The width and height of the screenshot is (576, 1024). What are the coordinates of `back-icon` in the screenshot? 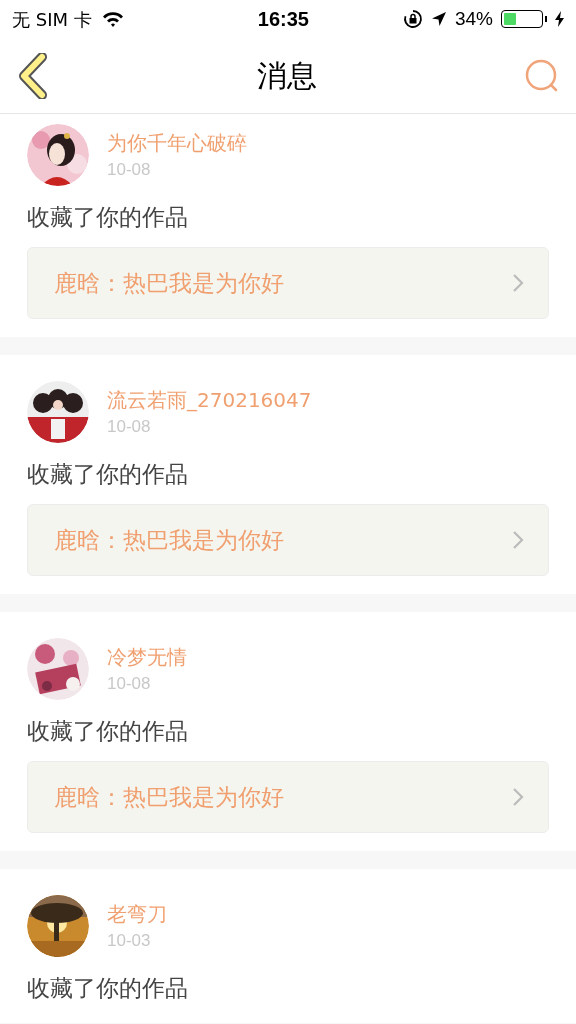 It's located at (33, 75).